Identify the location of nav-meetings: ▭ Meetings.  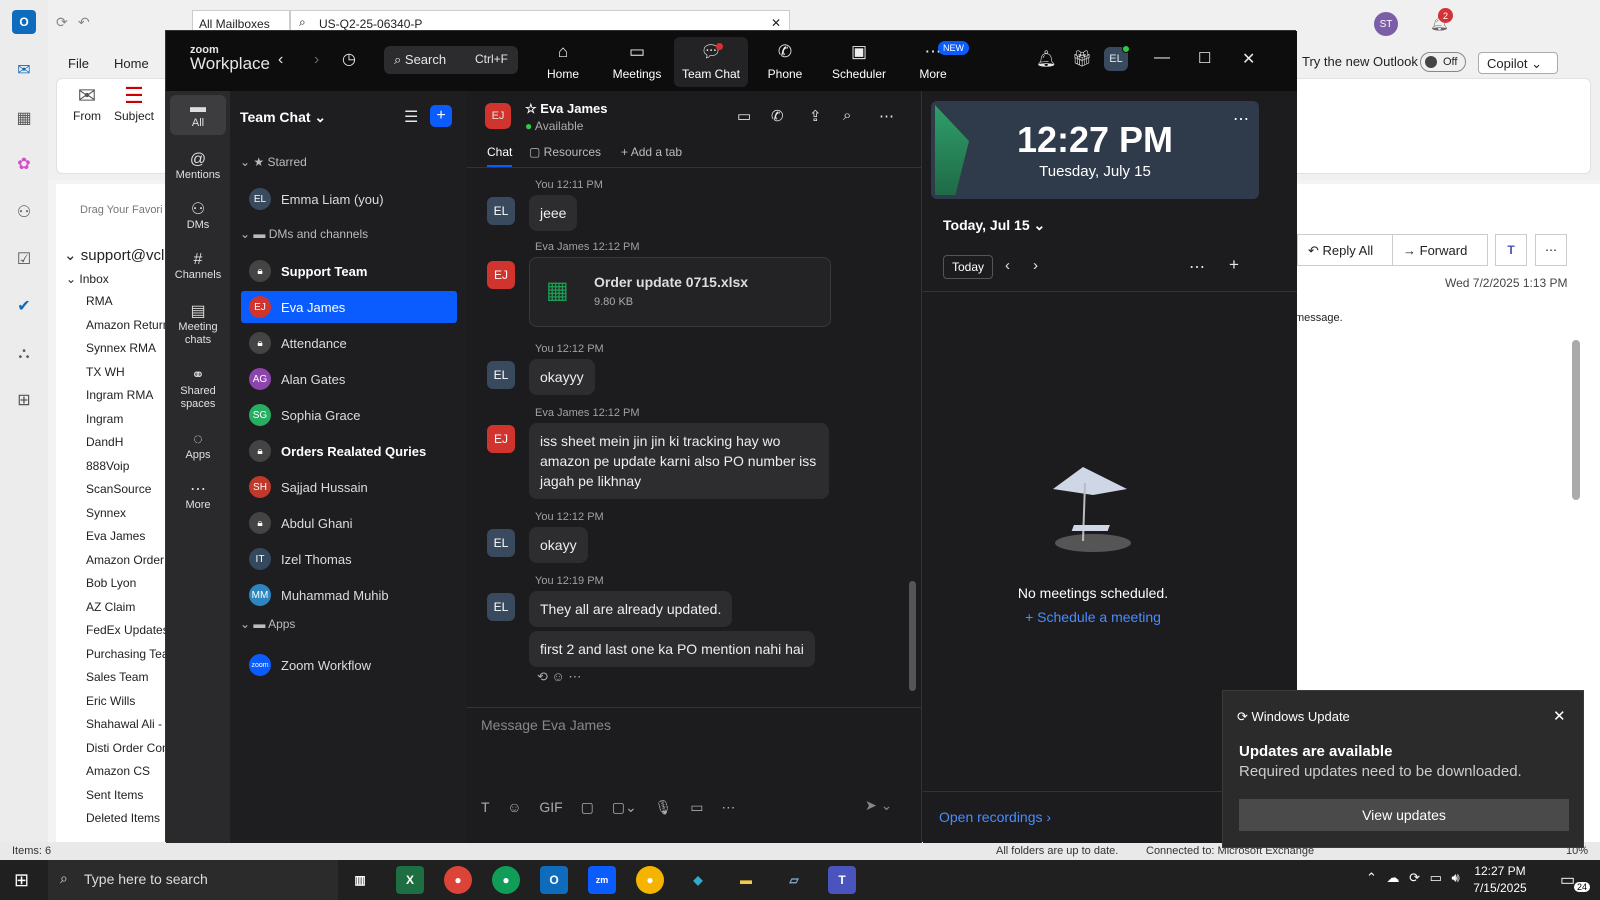
(637, 62).